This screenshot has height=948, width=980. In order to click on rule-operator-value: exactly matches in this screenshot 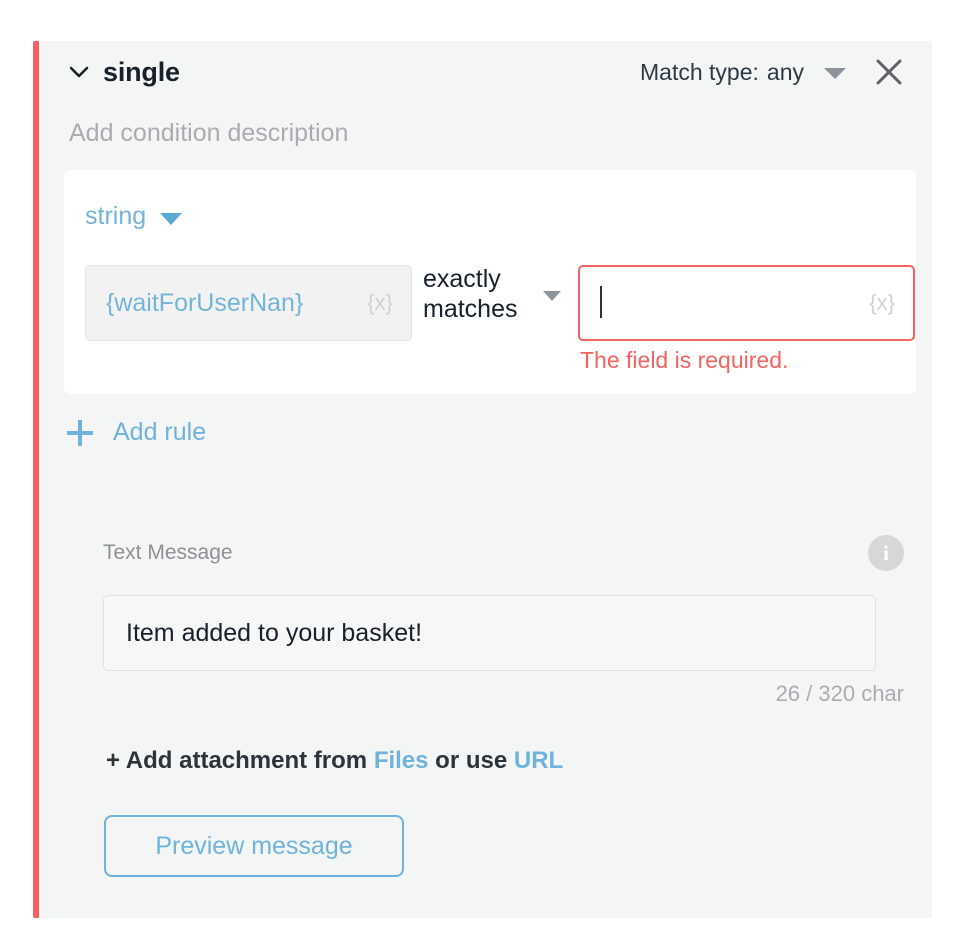, I will do `click(470, 294)`.